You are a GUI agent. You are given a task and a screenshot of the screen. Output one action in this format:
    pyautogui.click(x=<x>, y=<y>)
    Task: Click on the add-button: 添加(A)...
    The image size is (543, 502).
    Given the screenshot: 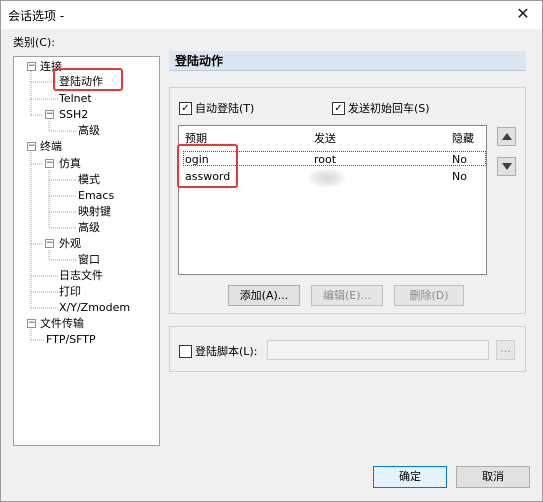 What is the action you would take?
    pyautogui.click(x=264, y=295)
    